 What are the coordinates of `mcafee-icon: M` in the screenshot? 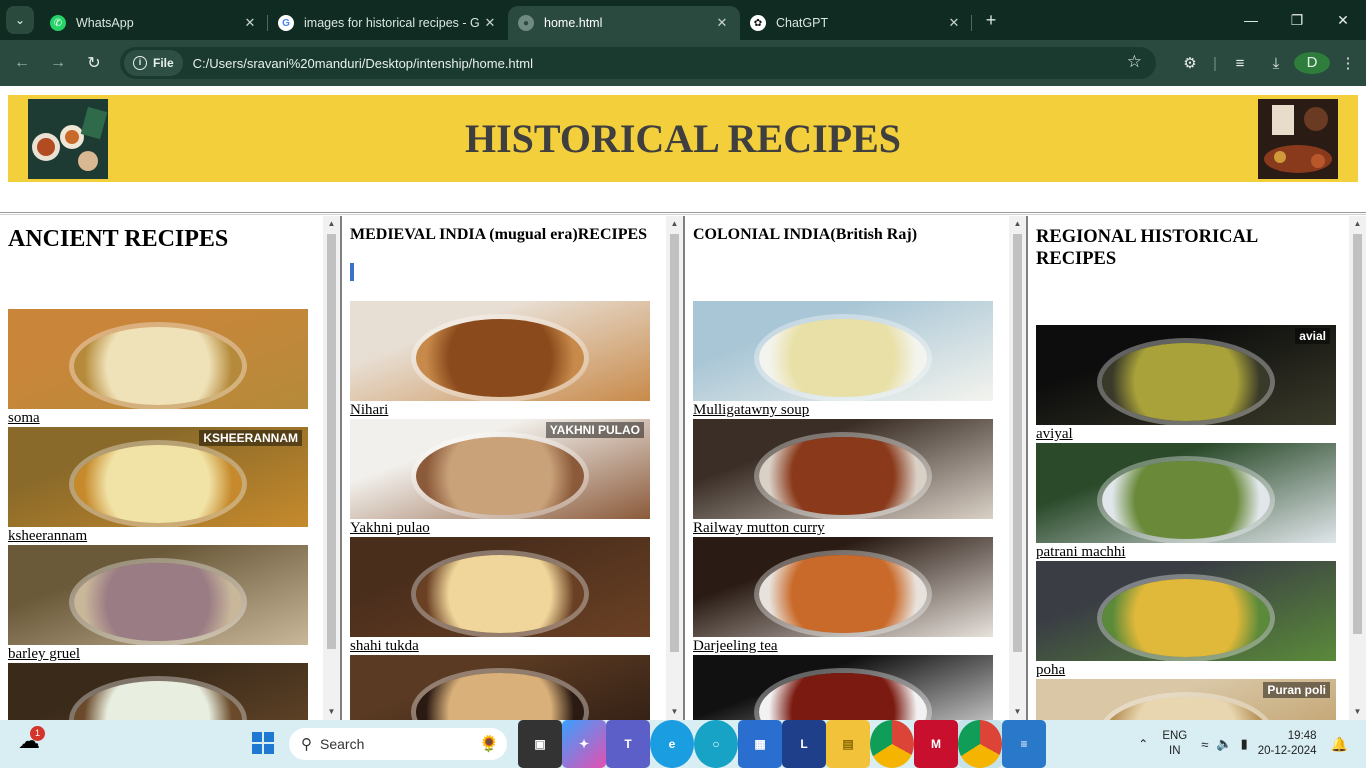 It's located at (936, 744).